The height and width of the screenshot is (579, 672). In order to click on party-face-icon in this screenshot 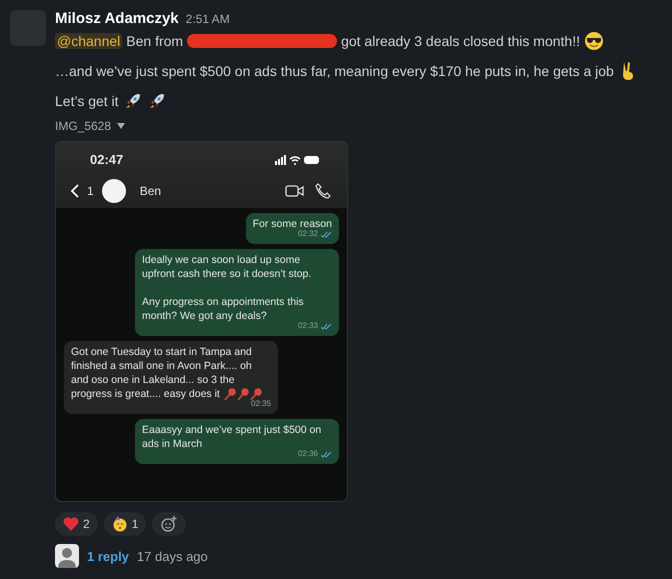, I will do `click(120, 524)`.